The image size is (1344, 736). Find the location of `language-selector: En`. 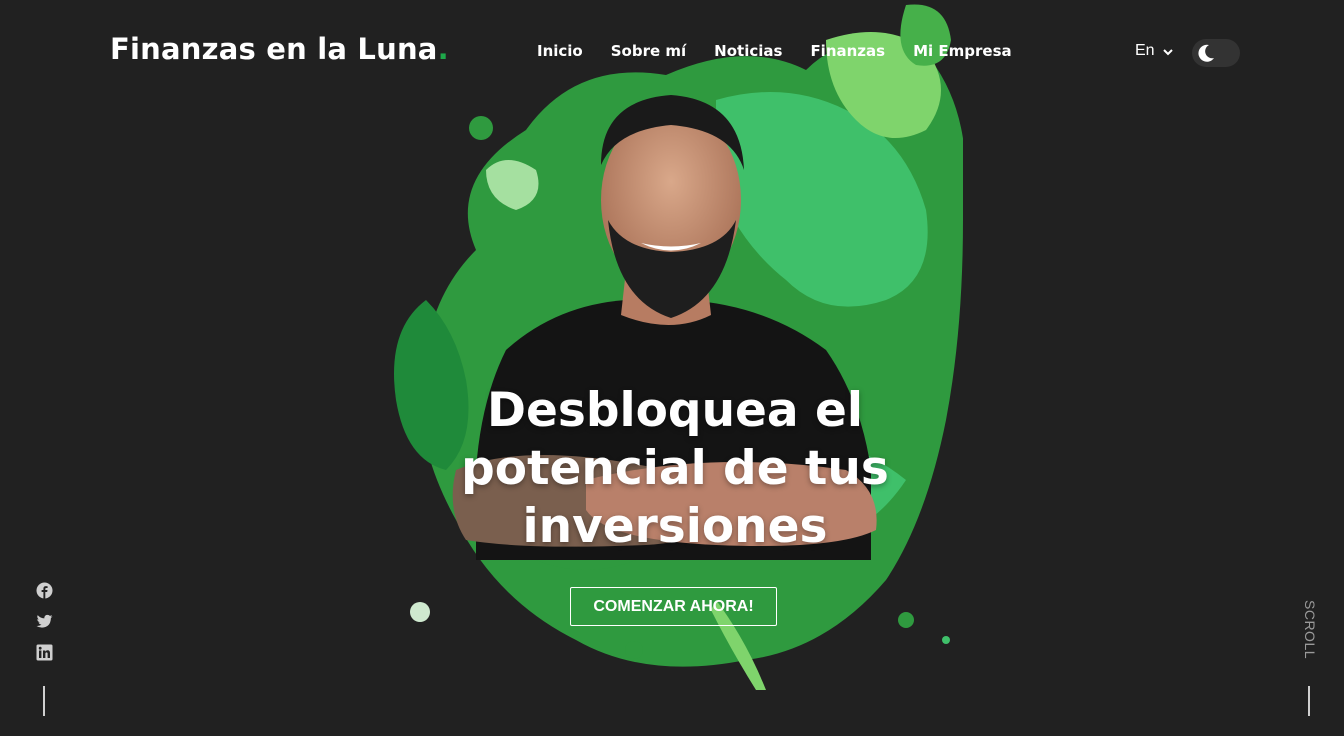

language-selector: En is located at coordinates (1154, 51).